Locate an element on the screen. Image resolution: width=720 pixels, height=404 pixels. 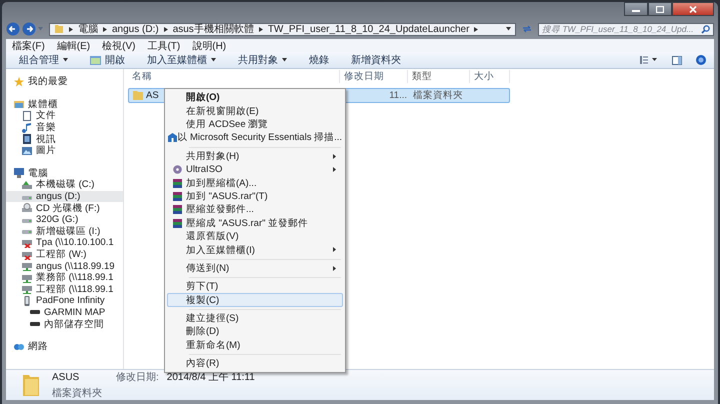
file-name: AS is located at coordinates (152, 95).